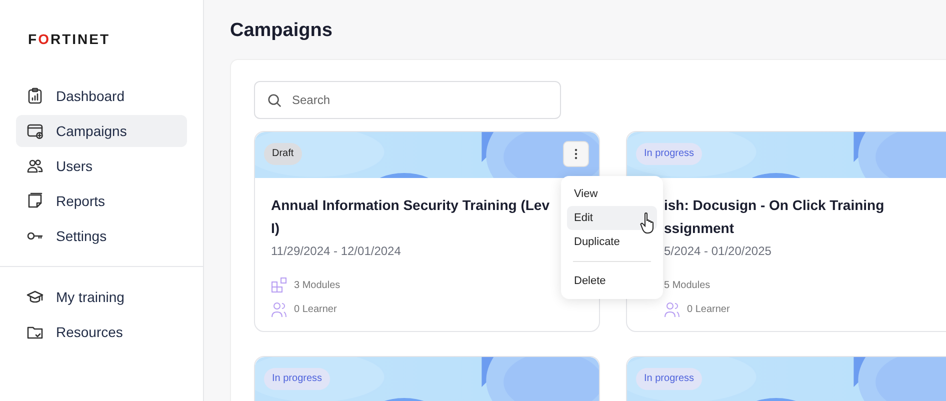  I want to click on dashboard-icon, so click(35, 96).